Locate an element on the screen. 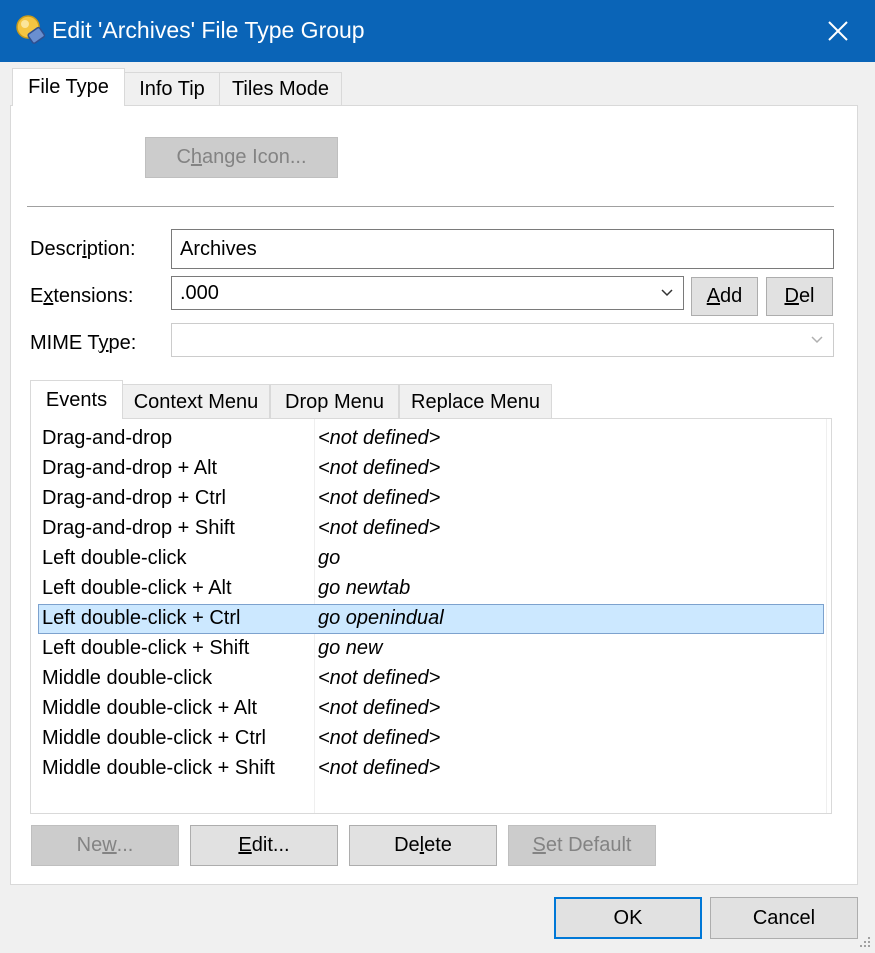 The height and width of the screenshot is (953, 875). label-text: Descr is located at coordinates (56, 249).